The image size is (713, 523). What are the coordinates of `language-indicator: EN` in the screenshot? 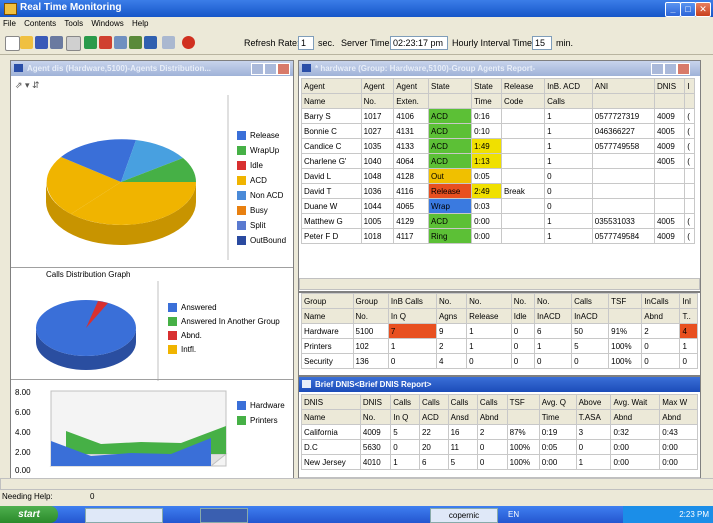 It's located at (513, 514).